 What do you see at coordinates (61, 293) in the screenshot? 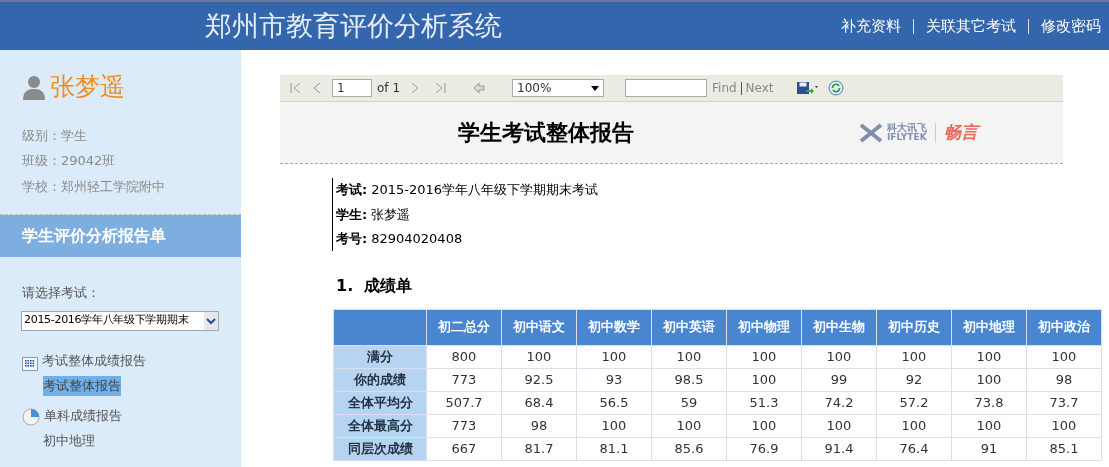
I see `select-label: 请选择考试：` at bounding box center [61, 293].